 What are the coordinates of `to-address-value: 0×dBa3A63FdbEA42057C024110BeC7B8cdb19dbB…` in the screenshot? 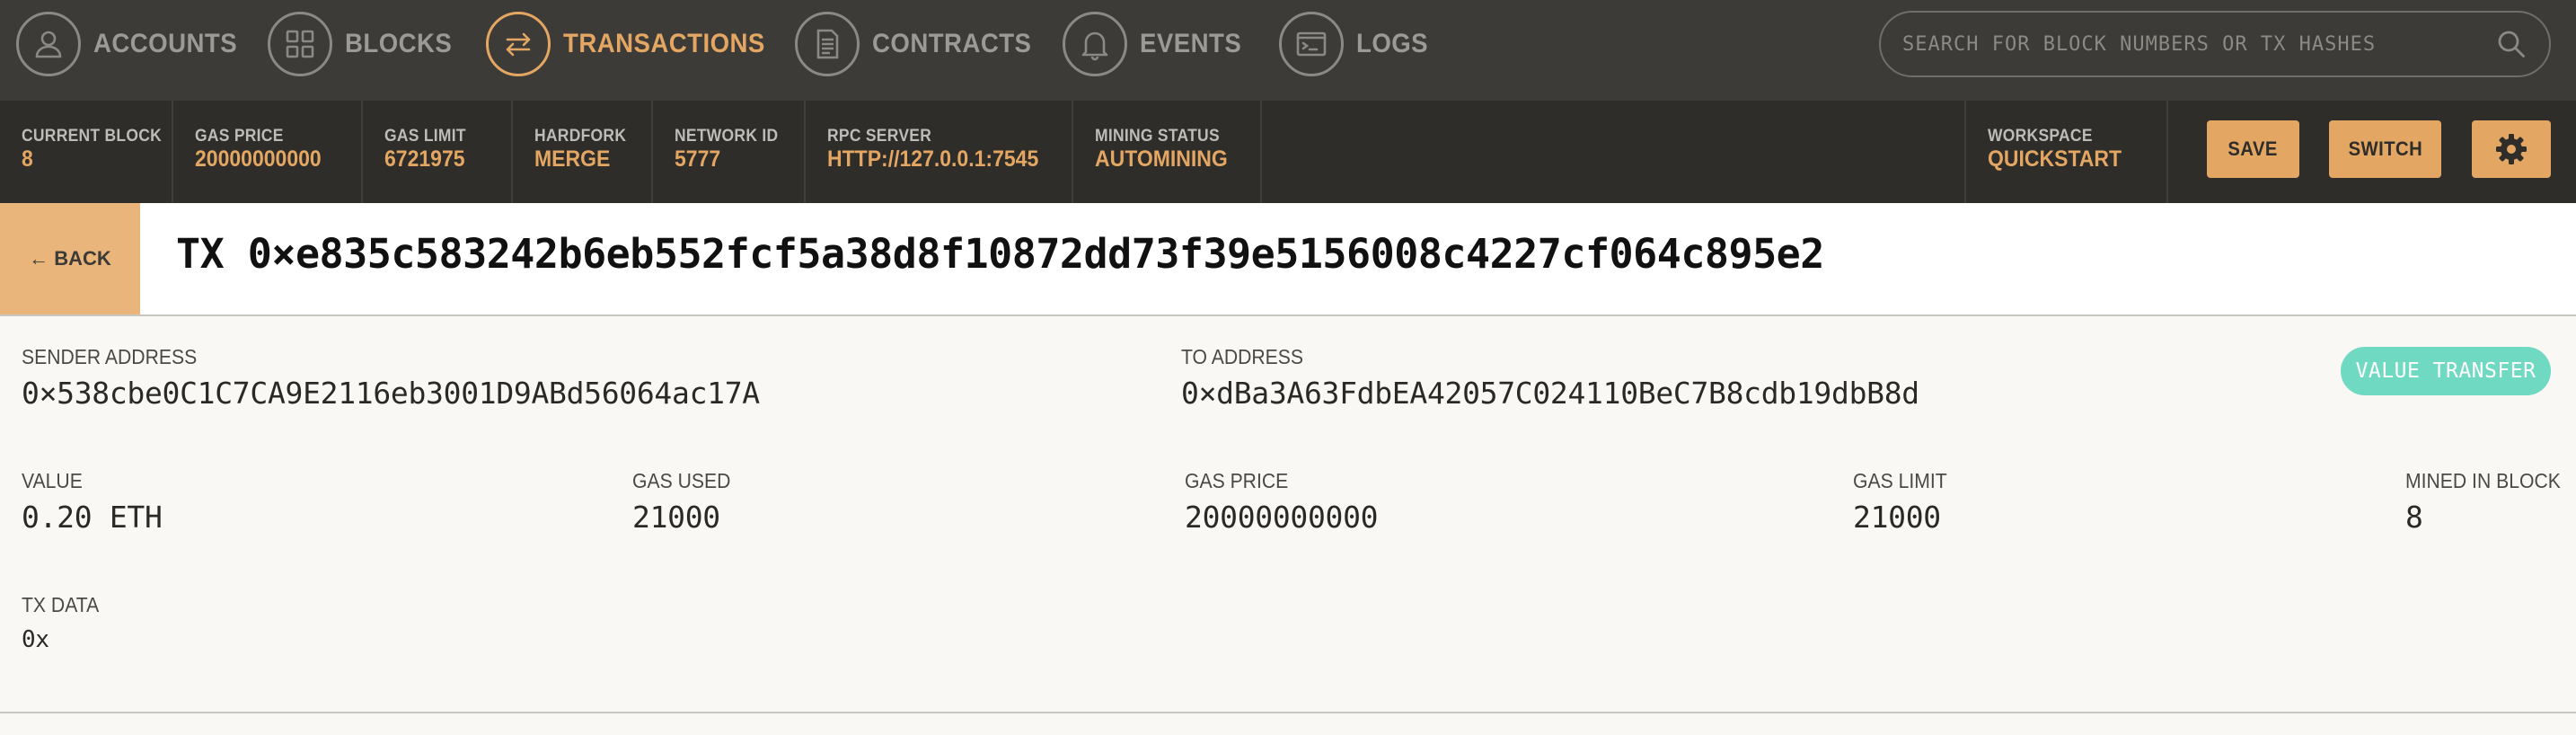 It's located at (1550, 393).